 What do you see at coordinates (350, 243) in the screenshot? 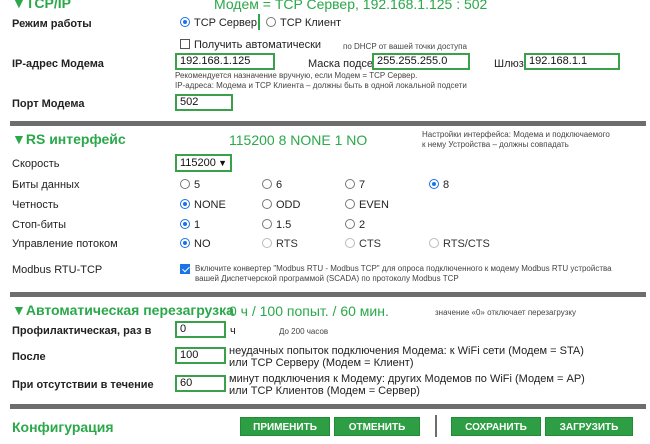
I see `flow-cts-radio` at bounding box center [350, 243].